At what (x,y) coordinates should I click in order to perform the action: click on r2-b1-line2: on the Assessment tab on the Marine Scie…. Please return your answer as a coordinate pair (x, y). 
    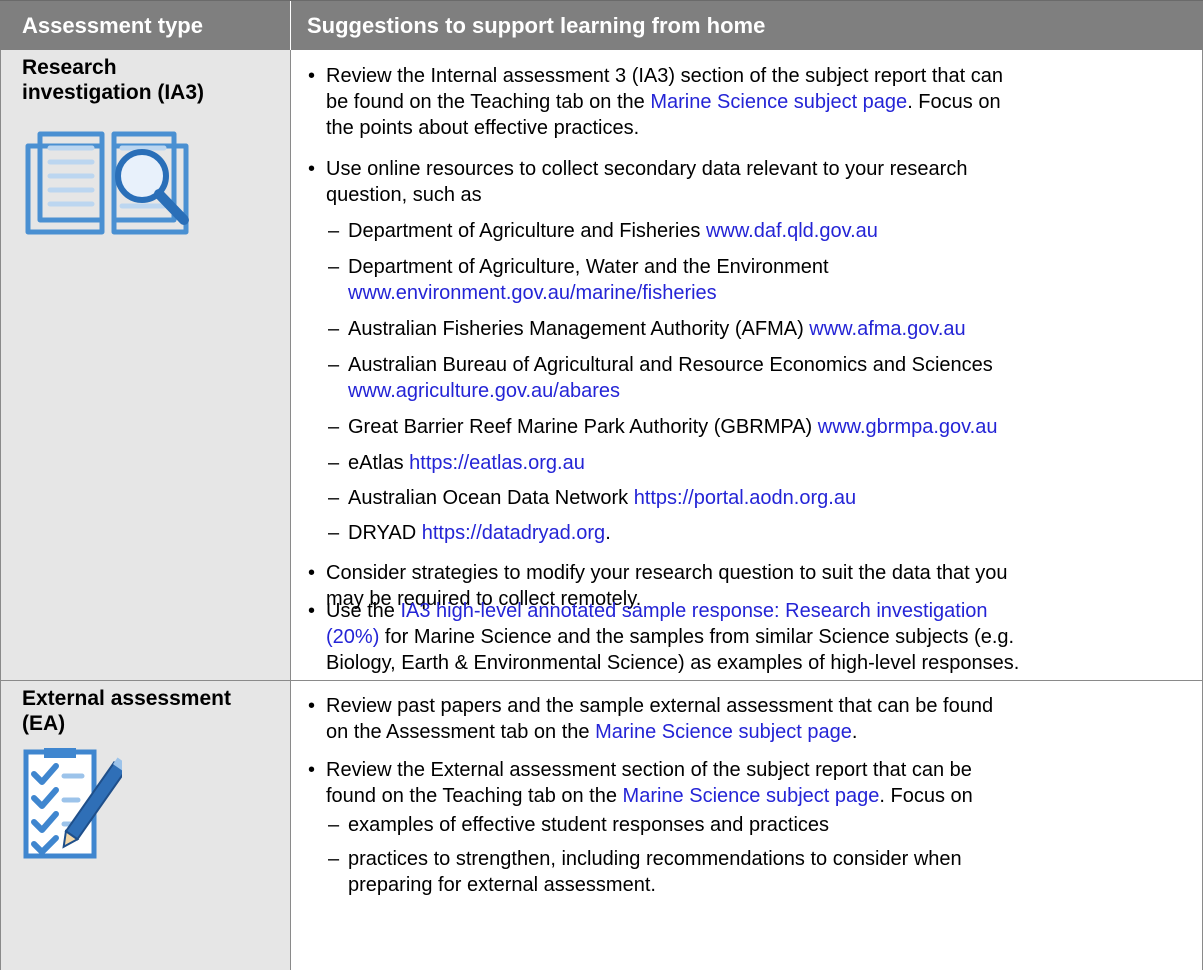
    Looking at the image, I should click on (591, 732).